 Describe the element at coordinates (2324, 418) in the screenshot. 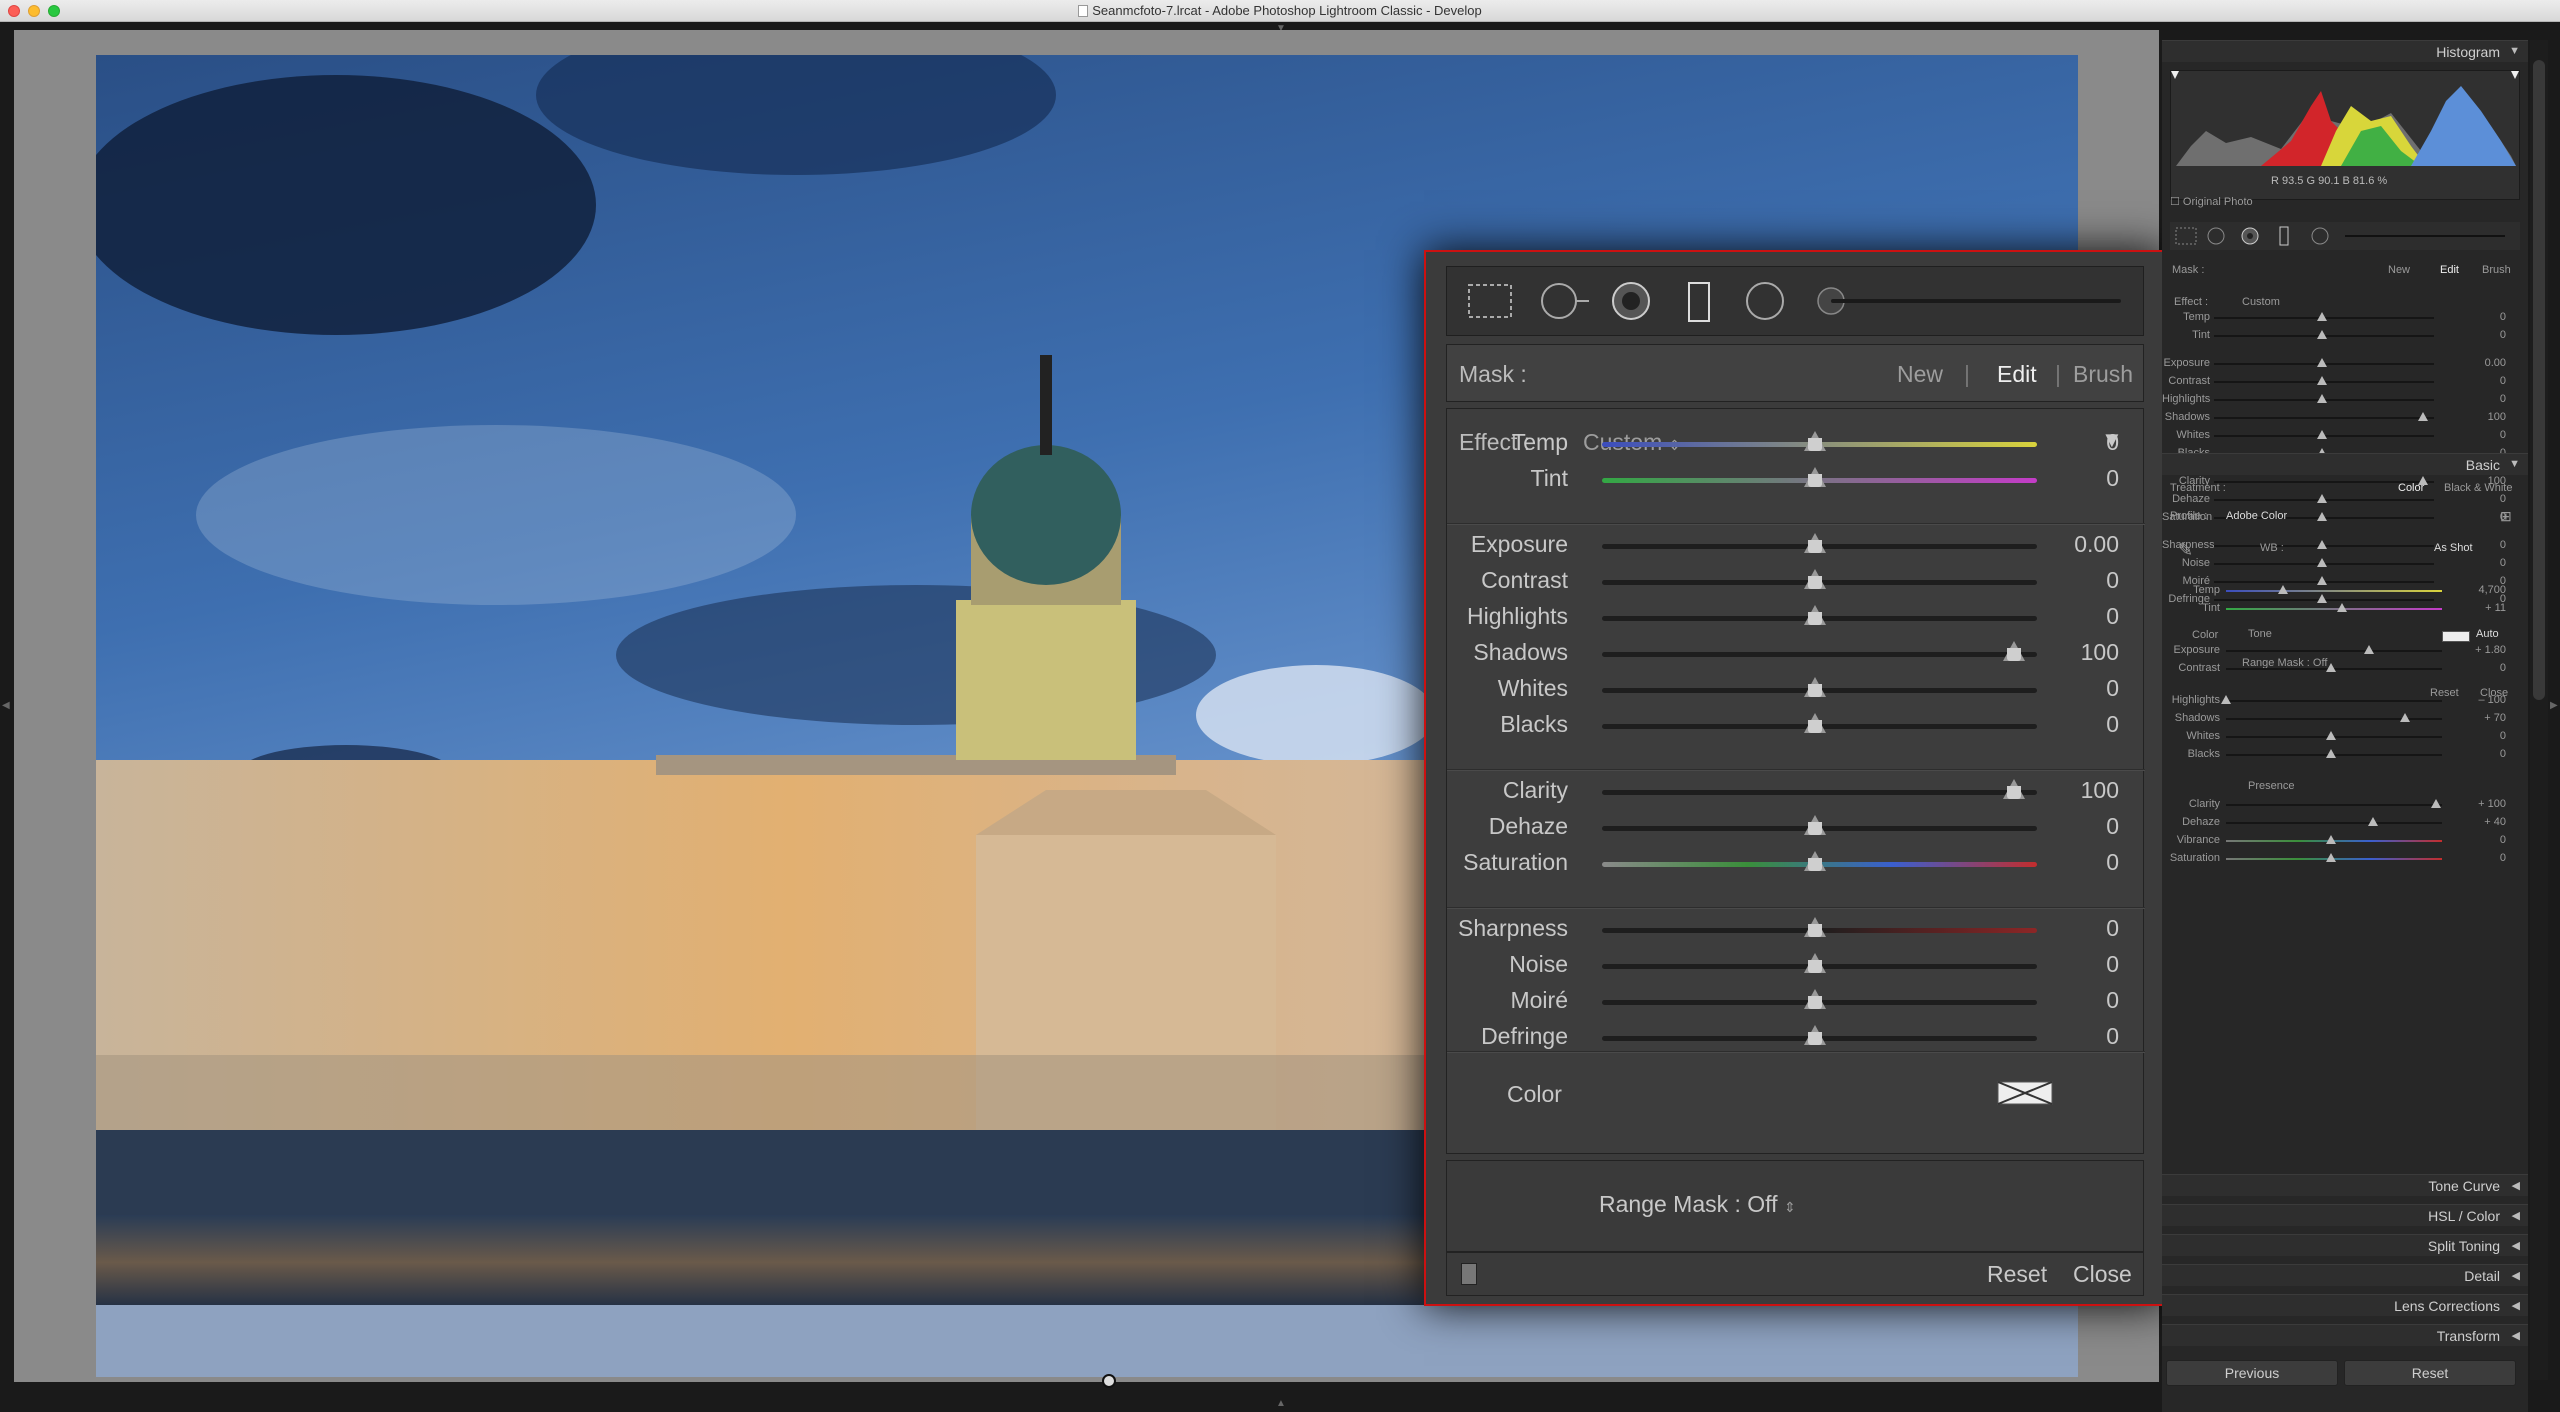

I see `slider-track-mini` at that location.